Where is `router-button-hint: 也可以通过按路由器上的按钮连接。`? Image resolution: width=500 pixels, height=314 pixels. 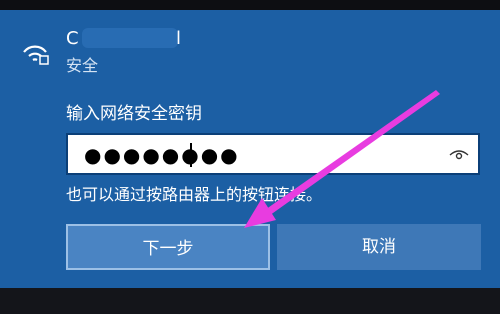
router-button-hint: 也可以通过按路由器上的按钮连接。 is located at coordinates (194, 194).